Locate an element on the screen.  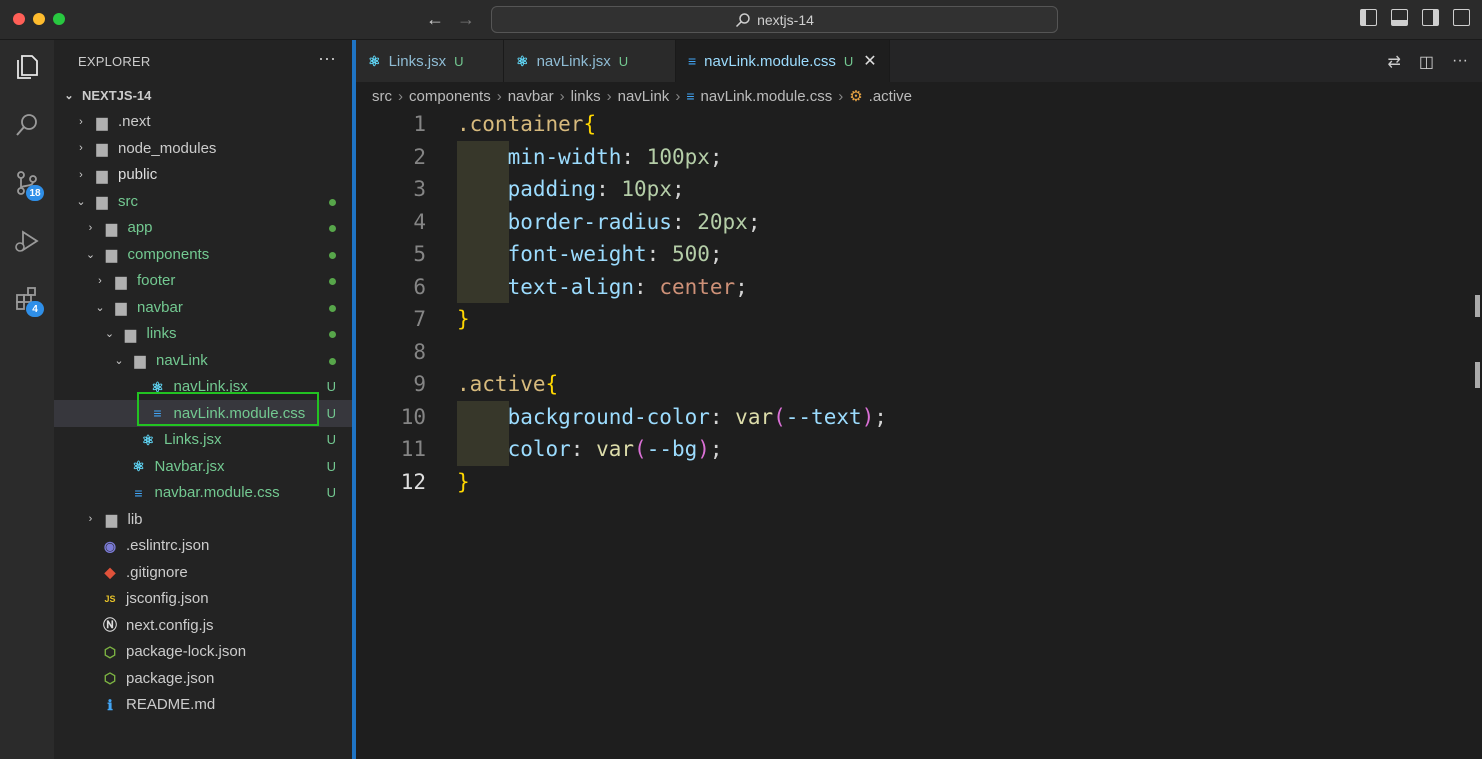
tree-file: ≡ navbar.module.css U is located at coordinates (203, 493).